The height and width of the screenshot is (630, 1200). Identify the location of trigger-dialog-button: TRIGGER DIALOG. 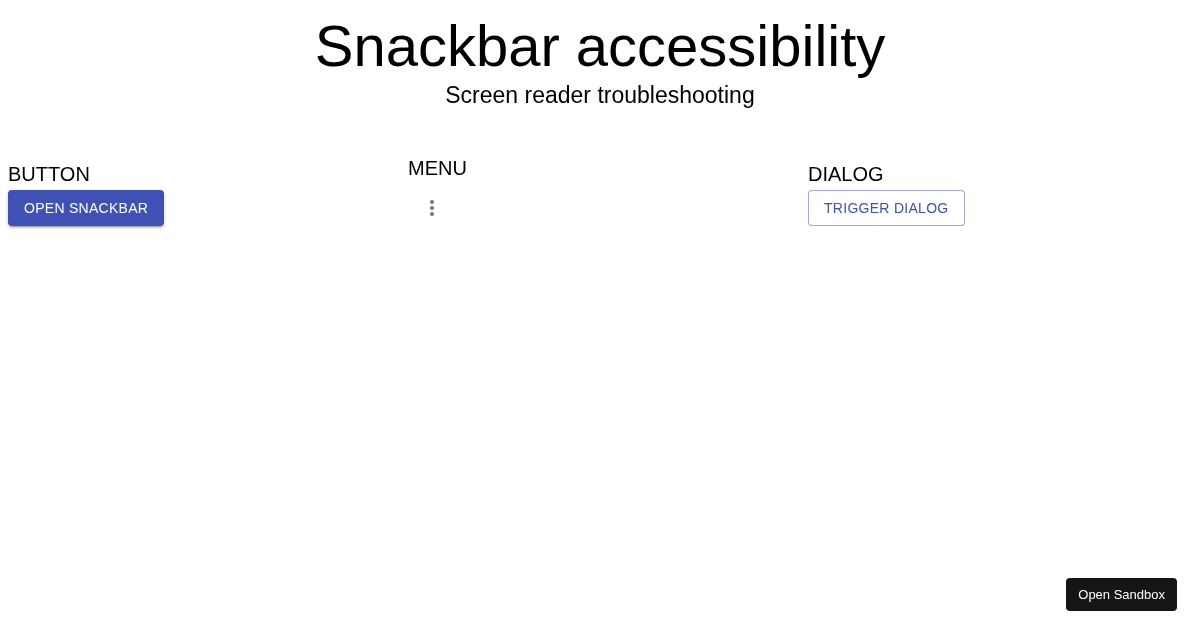
(886, 208).